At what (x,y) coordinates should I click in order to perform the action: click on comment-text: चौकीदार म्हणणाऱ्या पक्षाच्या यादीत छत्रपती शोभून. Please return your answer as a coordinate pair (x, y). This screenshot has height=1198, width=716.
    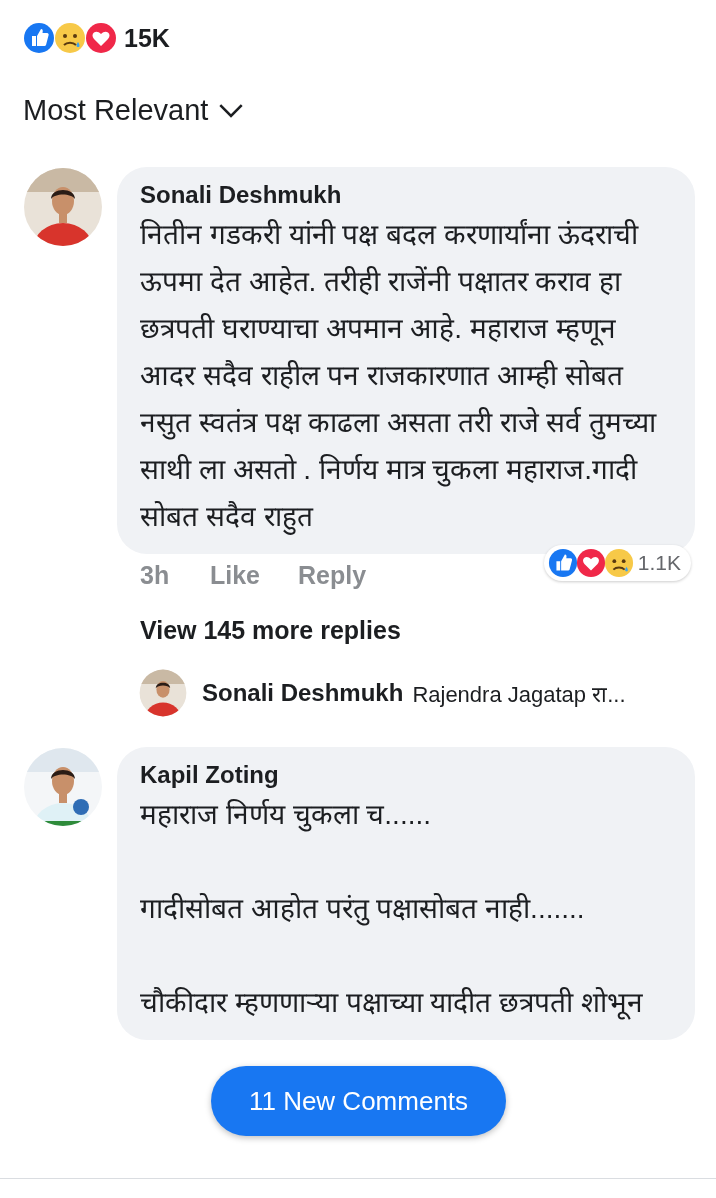
    Looking at the image, I should click on (392, 1004).